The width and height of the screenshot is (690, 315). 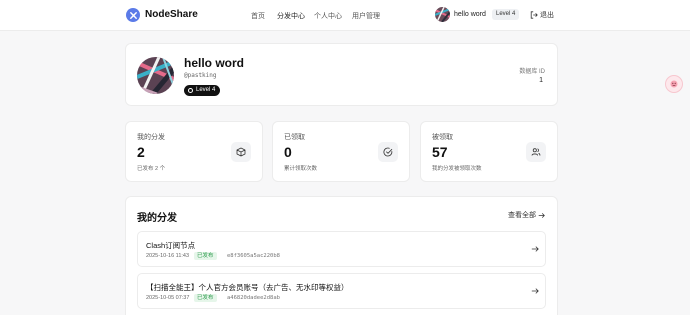 What do you see at coordinates (674, 84) in the screenshot?
I see `floating-assistant-icon` at bounding box center [674, 84].